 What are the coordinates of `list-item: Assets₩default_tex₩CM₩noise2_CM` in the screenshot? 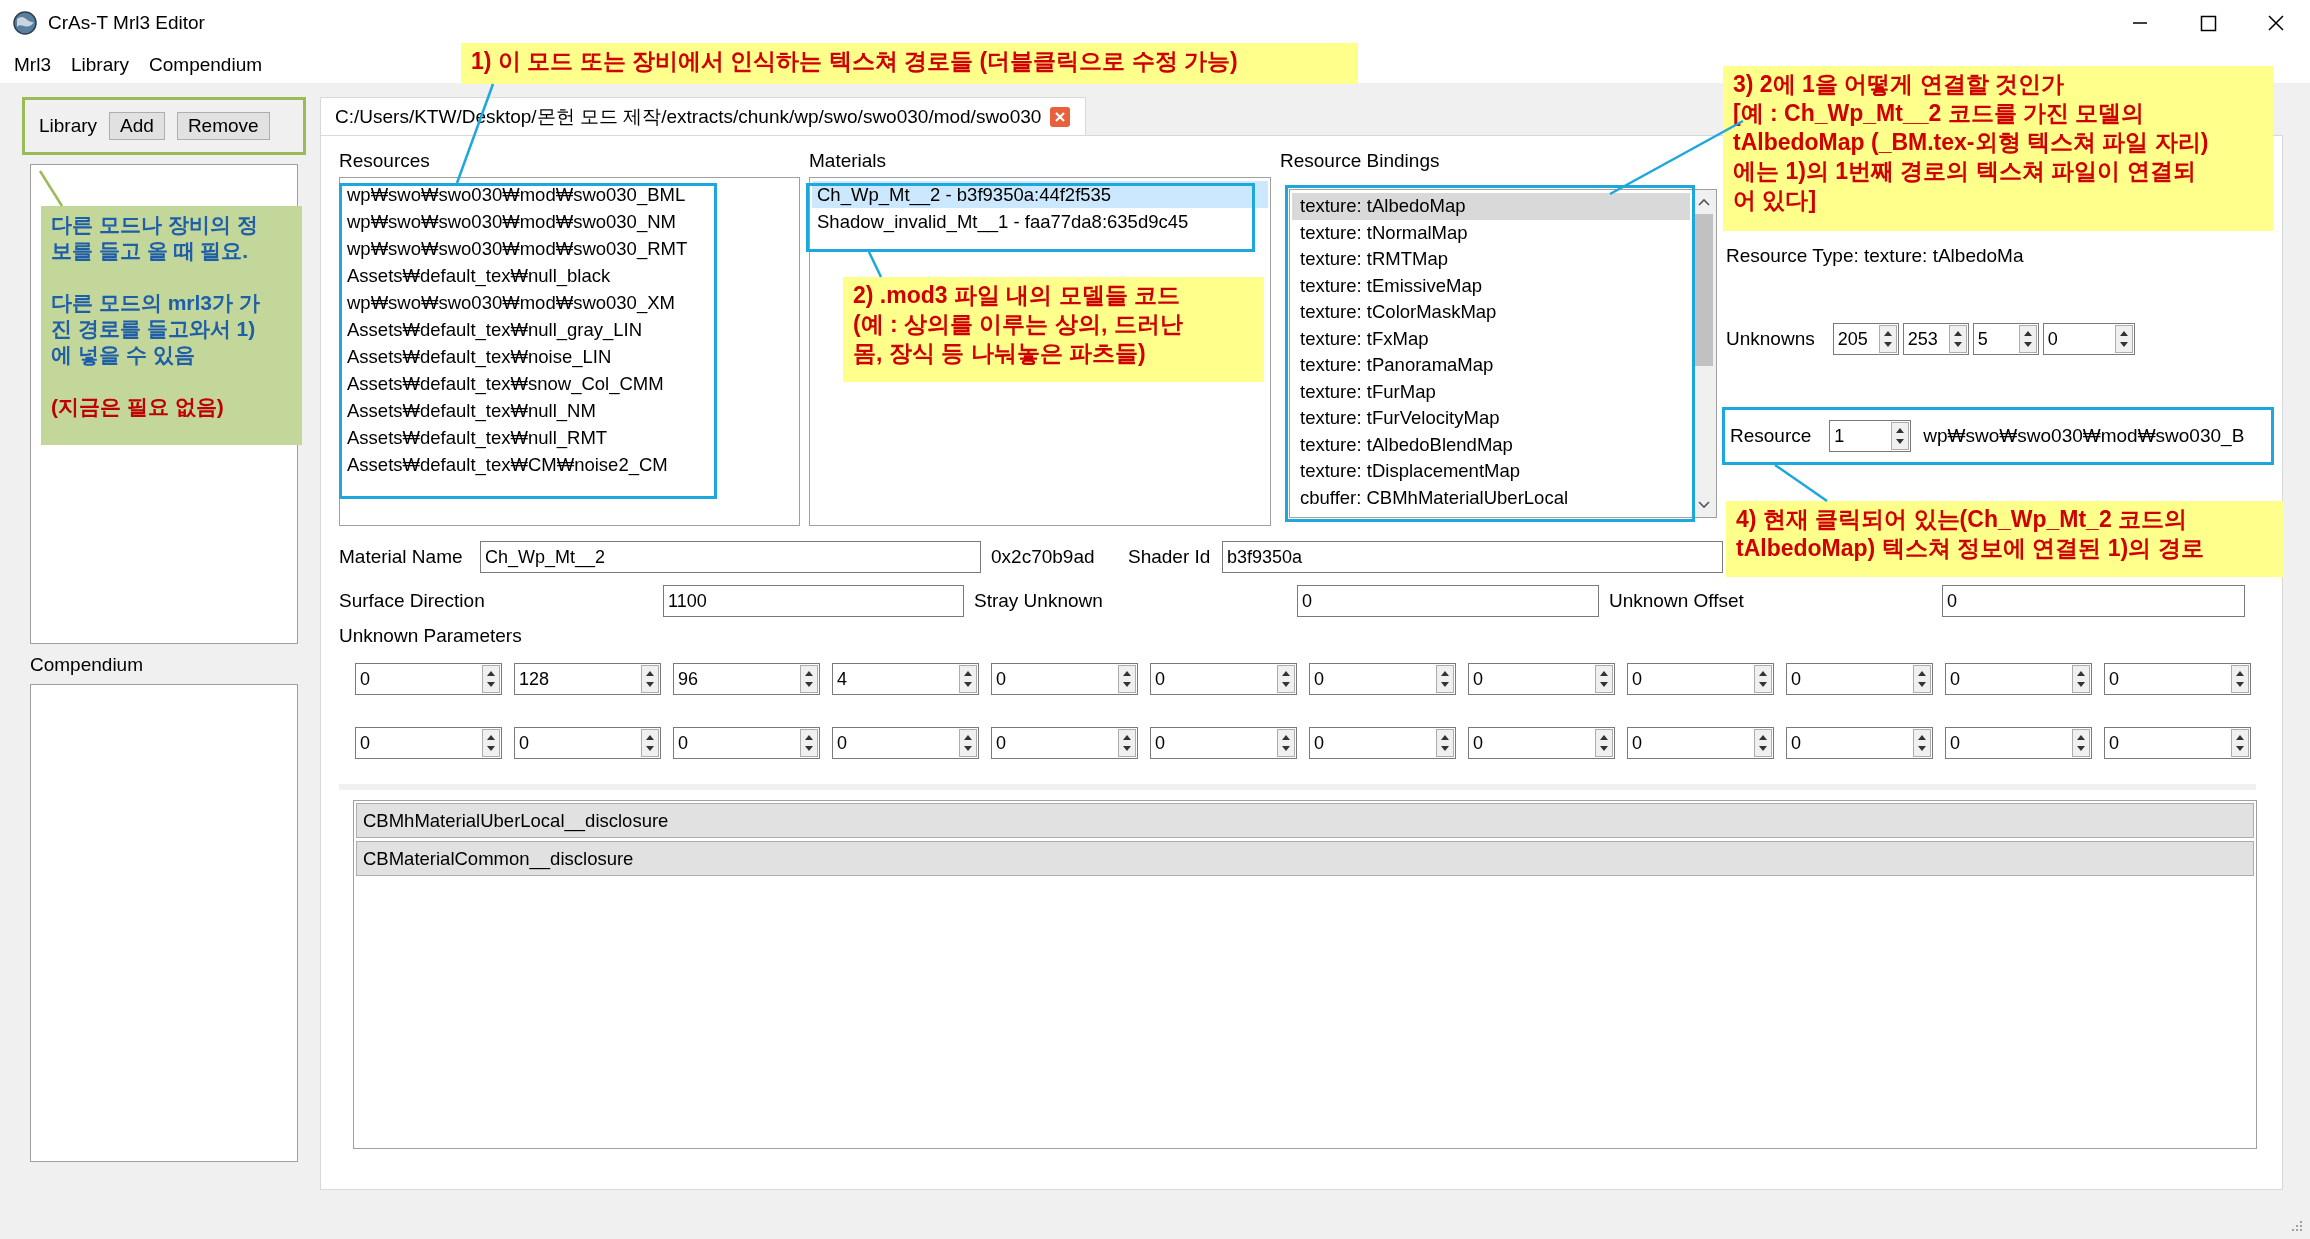 It's located at (569, 464).